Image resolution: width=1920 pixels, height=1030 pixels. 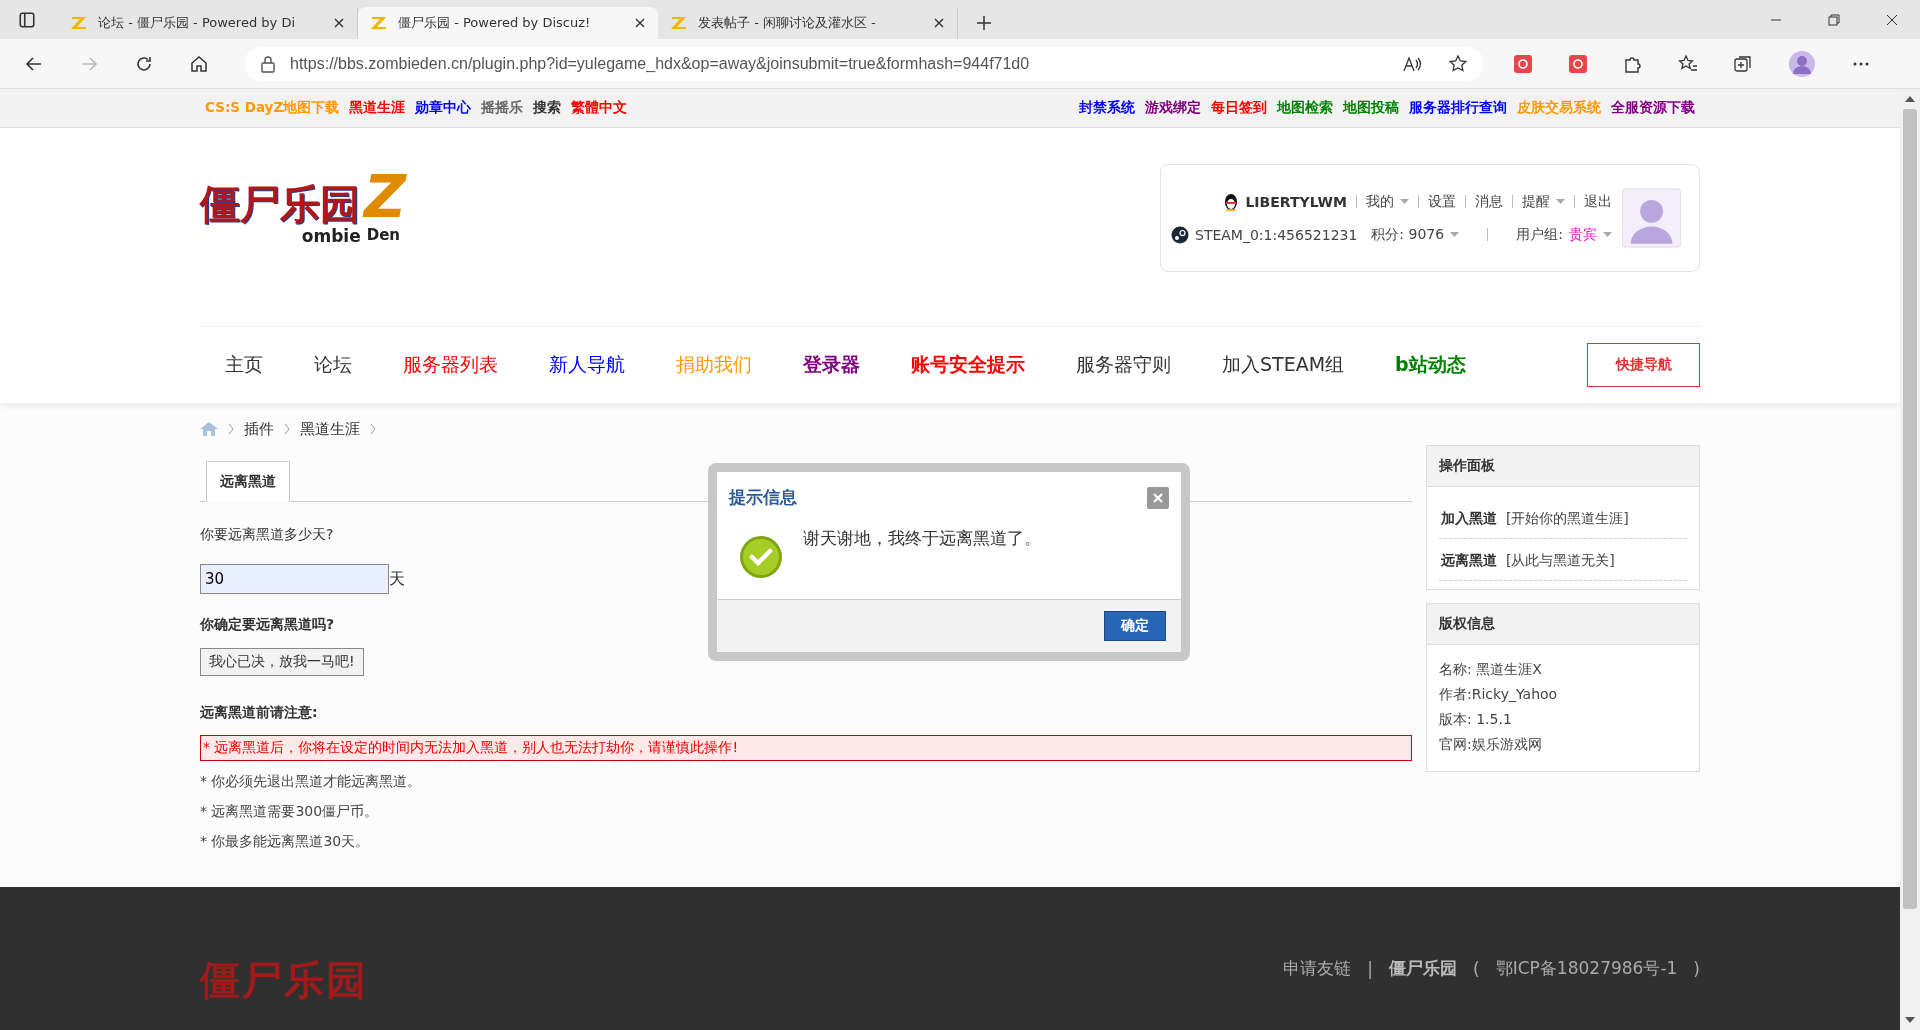 I want to click on top-link: 封禁系统, so click(x=1107, y=108).